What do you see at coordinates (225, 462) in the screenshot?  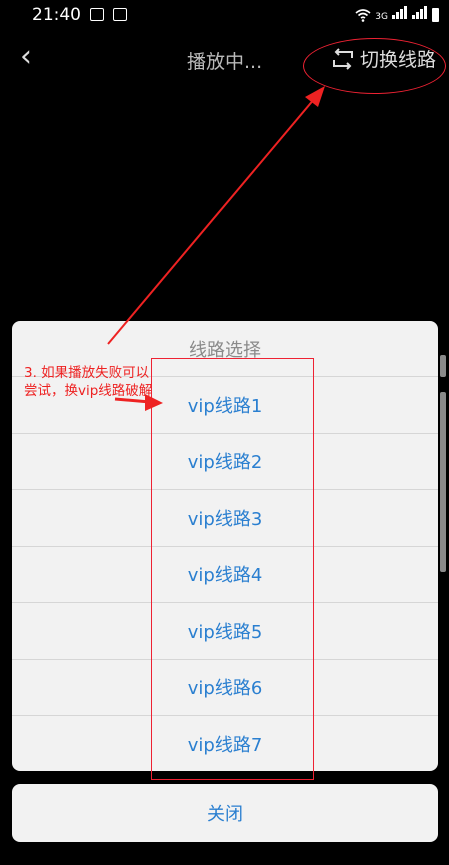 I see `route-option-2: vip线路2` at bounding box center [225, 462].